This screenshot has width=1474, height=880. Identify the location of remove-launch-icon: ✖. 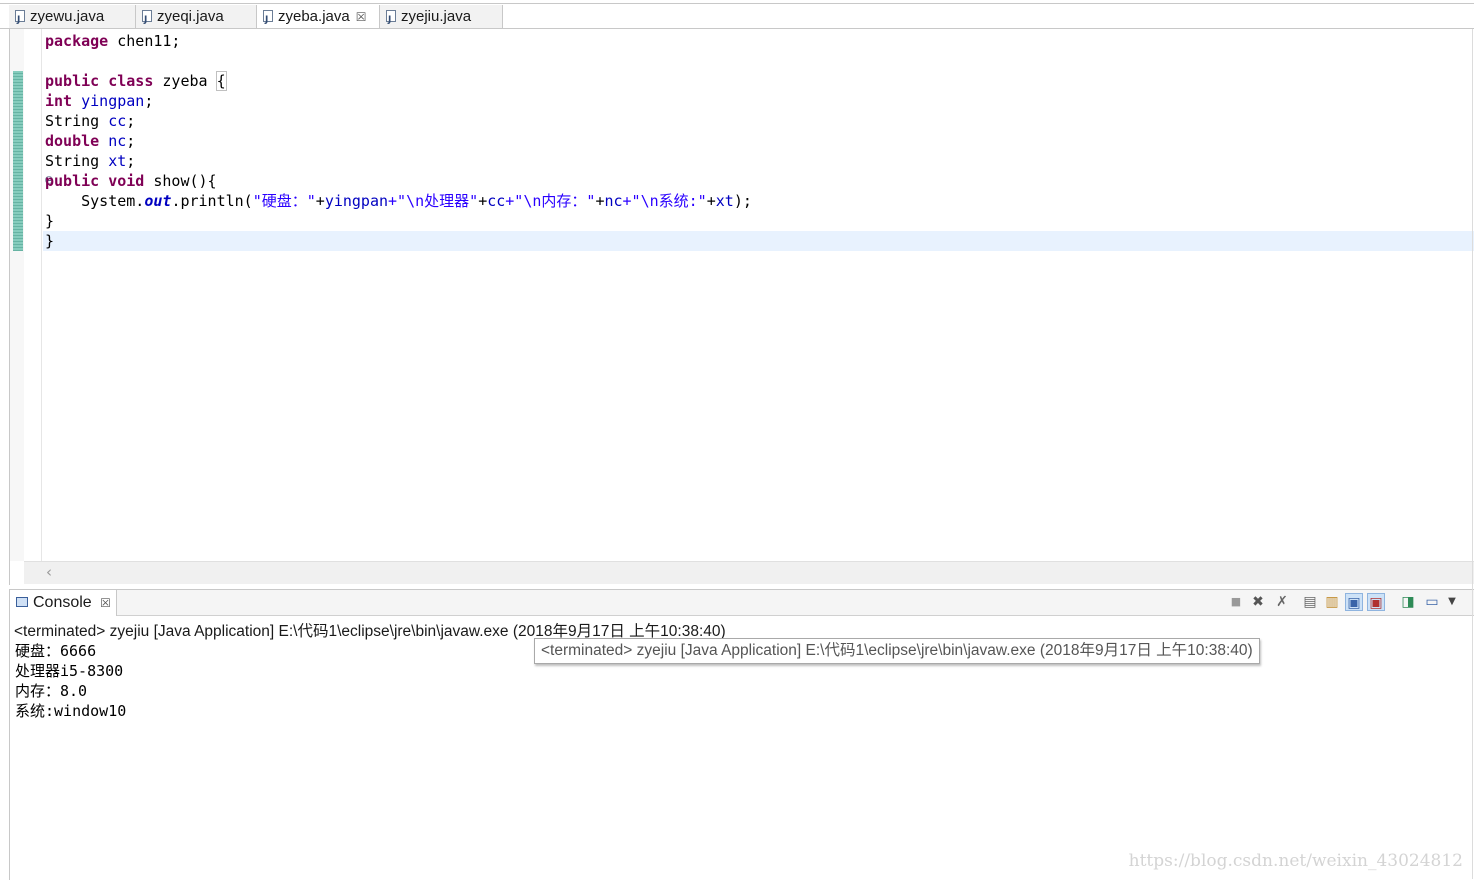
(1258, 602).